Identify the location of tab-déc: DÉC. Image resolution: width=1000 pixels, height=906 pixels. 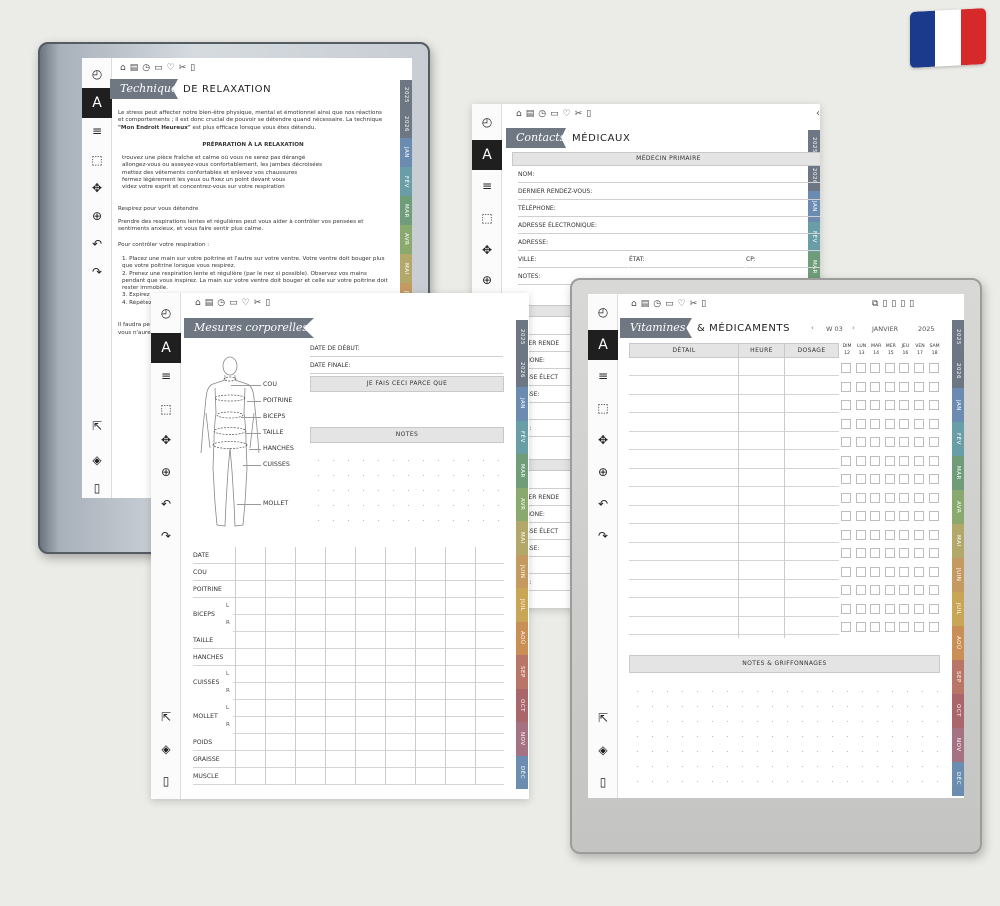
(522, 772).